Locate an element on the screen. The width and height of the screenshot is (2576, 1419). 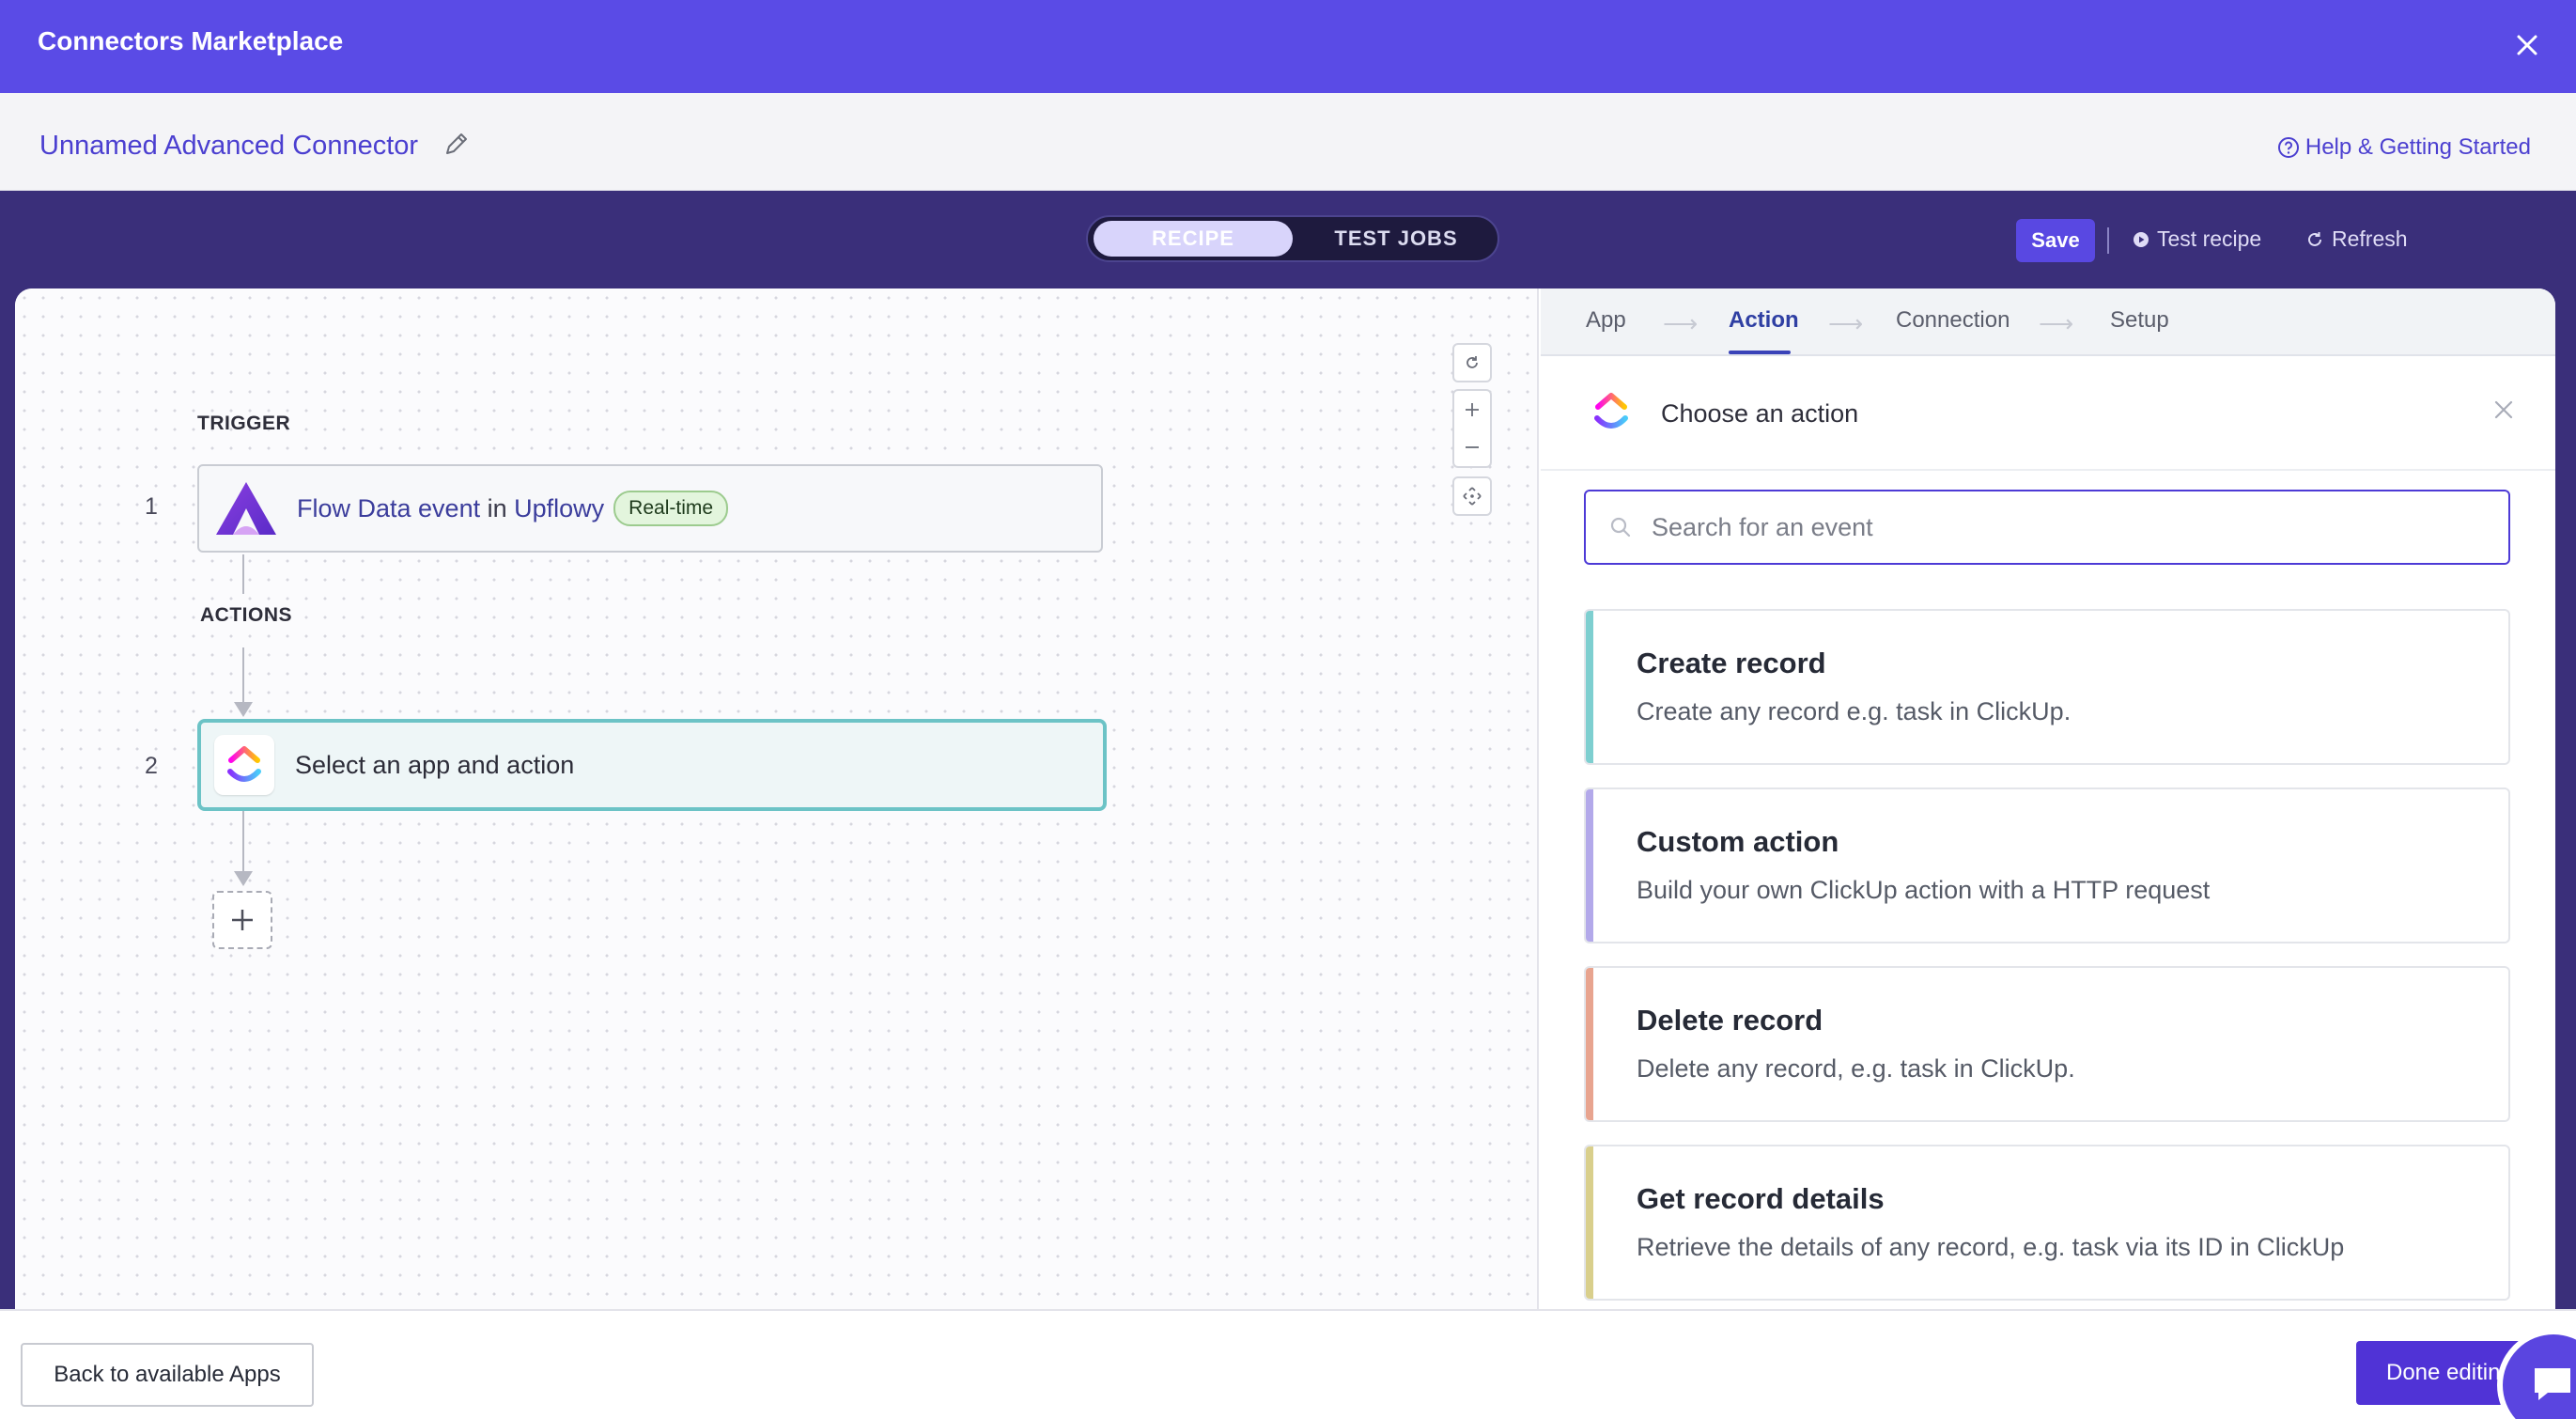
trigger-in: in is located at coordinates (497, 507).